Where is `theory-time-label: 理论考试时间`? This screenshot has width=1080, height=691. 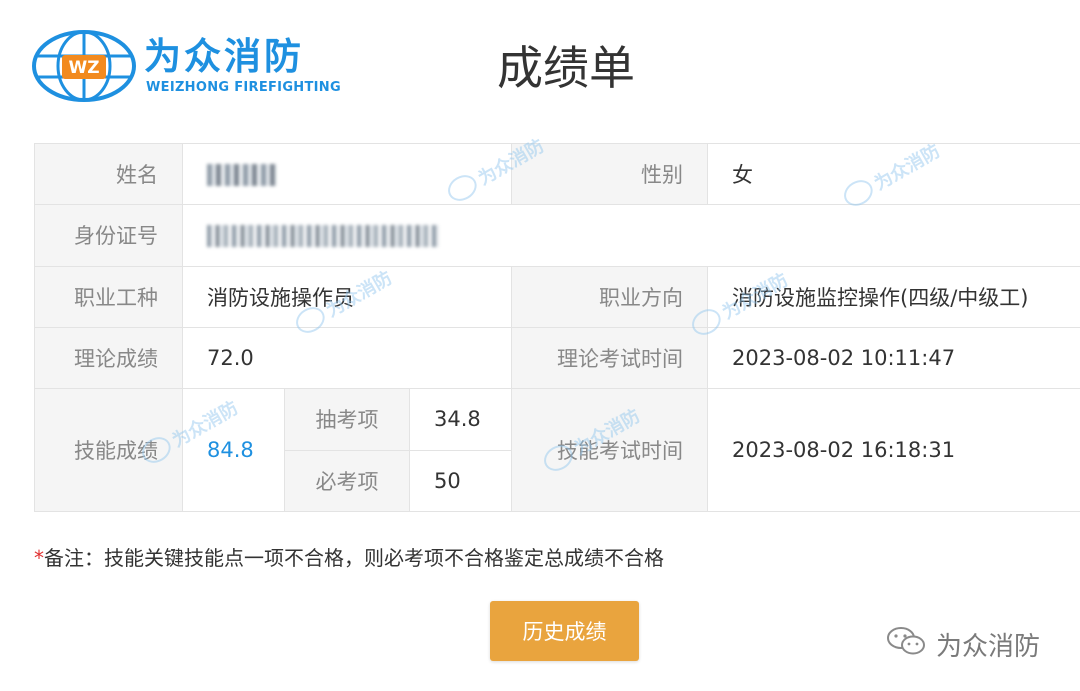
theory-time-label: 理论考试时间 is located at coordinates (610, 358).